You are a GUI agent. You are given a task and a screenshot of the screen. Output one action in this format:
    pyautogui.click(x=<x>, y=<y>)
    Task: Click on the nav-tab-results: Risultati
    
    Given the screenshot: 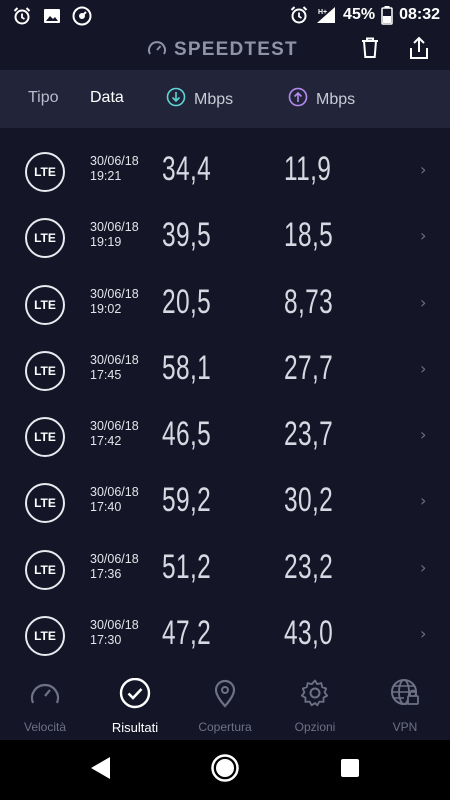 What is the action you would take?
    pyautogui.click(x=135, y=706)
    